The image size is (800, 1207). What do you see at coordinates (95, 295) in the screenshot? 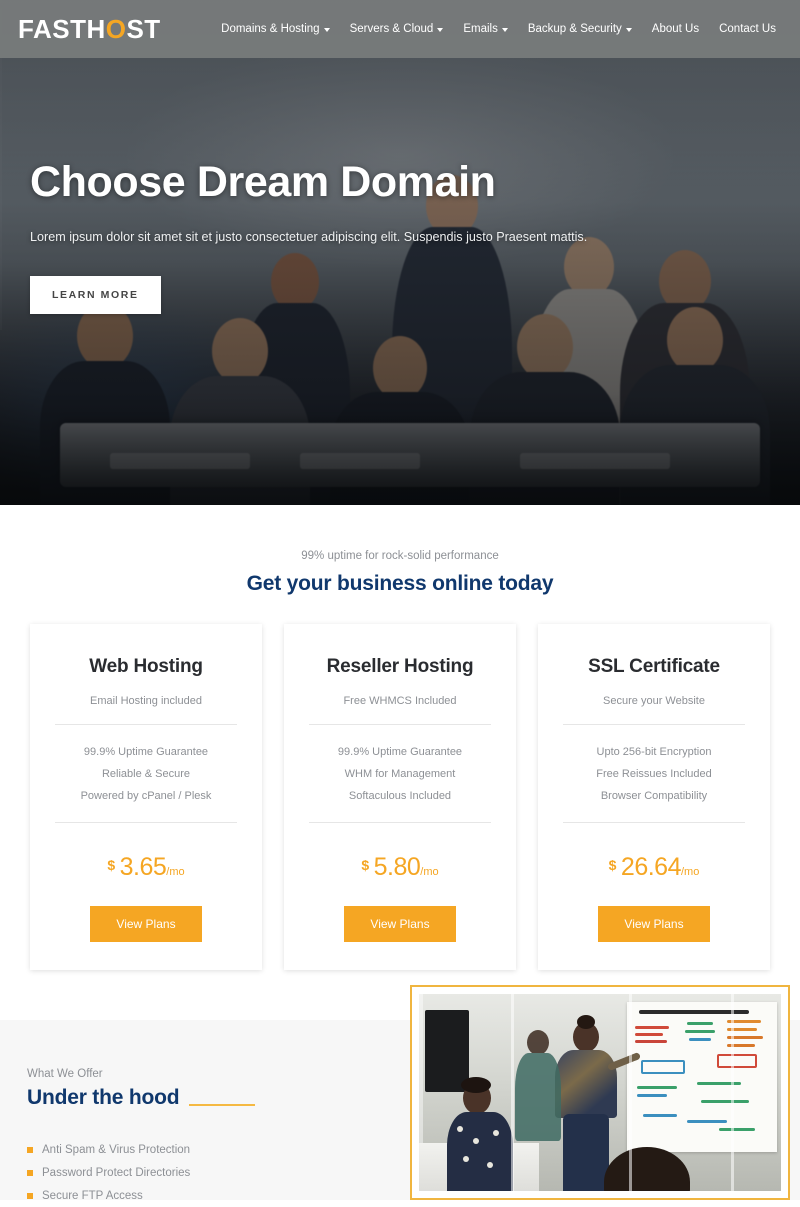
I see `learn-more-button: LEARN MORE` at bounding box center [95, 295].